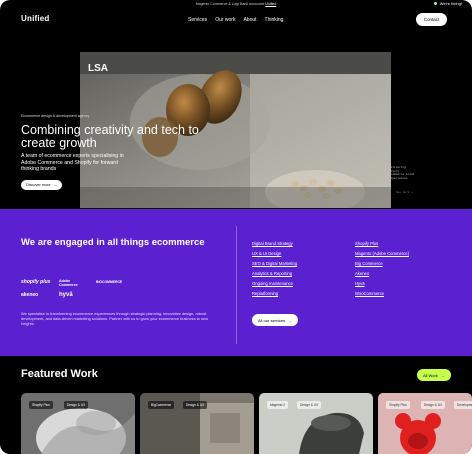  What do you see at coordinates (161, 405) in the screenshot?
I see `card-tag: BigCommerce` at bounding box center [161, 405].